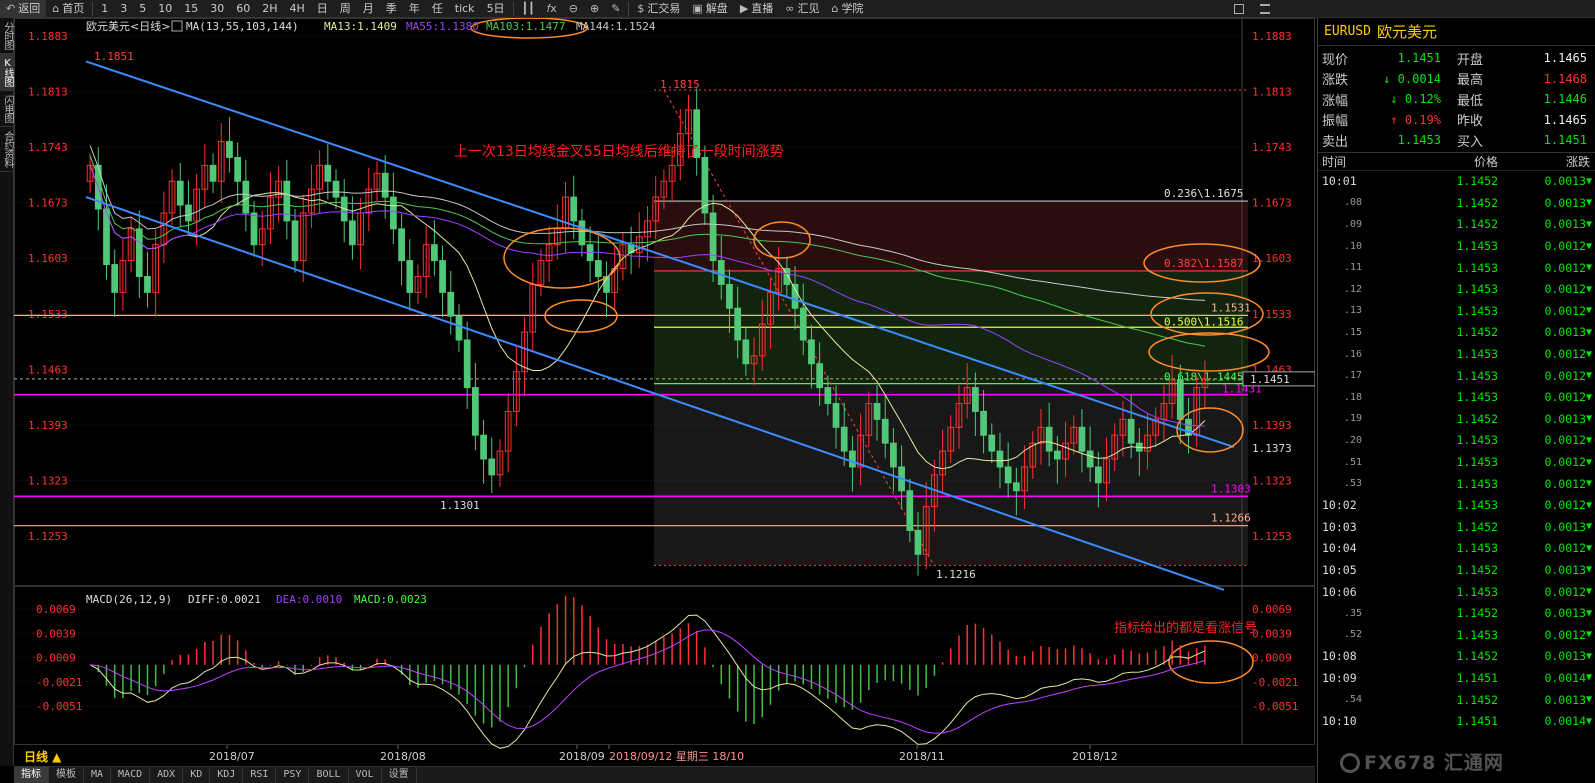  I want to click on period-60-button: 60, so click(243, 9).